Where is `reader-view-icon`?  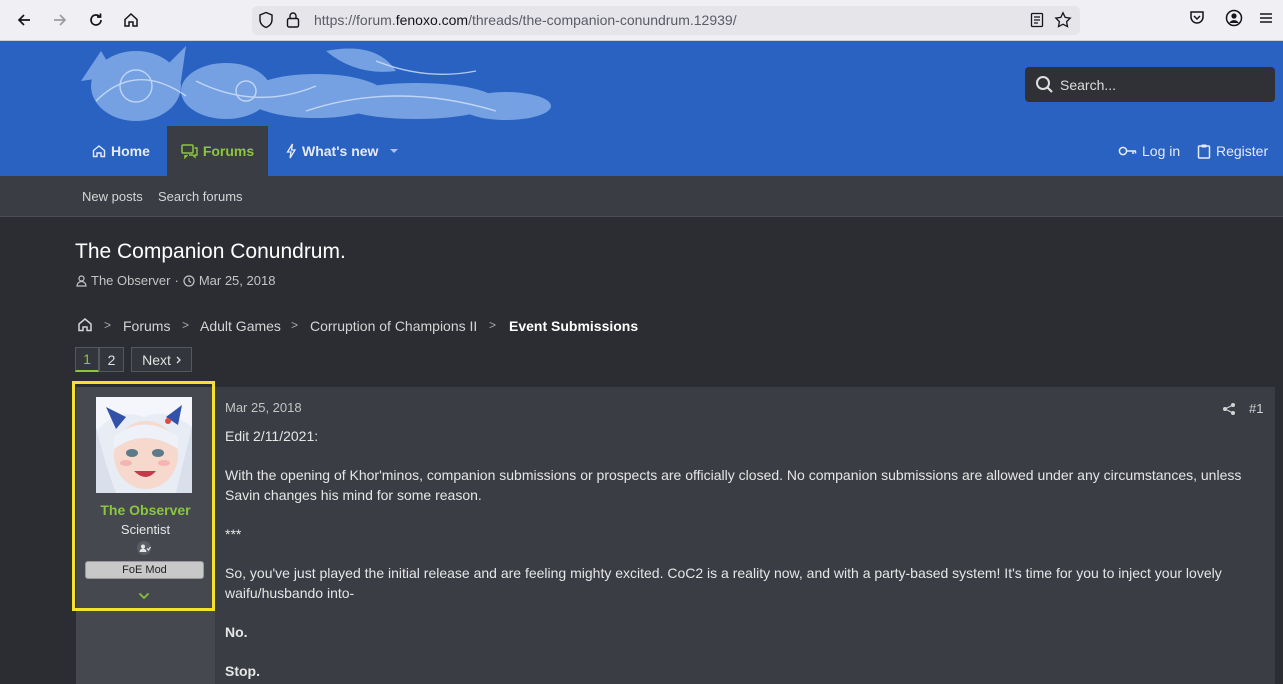 reader-view-icon is located at coordinates (1037, 20).